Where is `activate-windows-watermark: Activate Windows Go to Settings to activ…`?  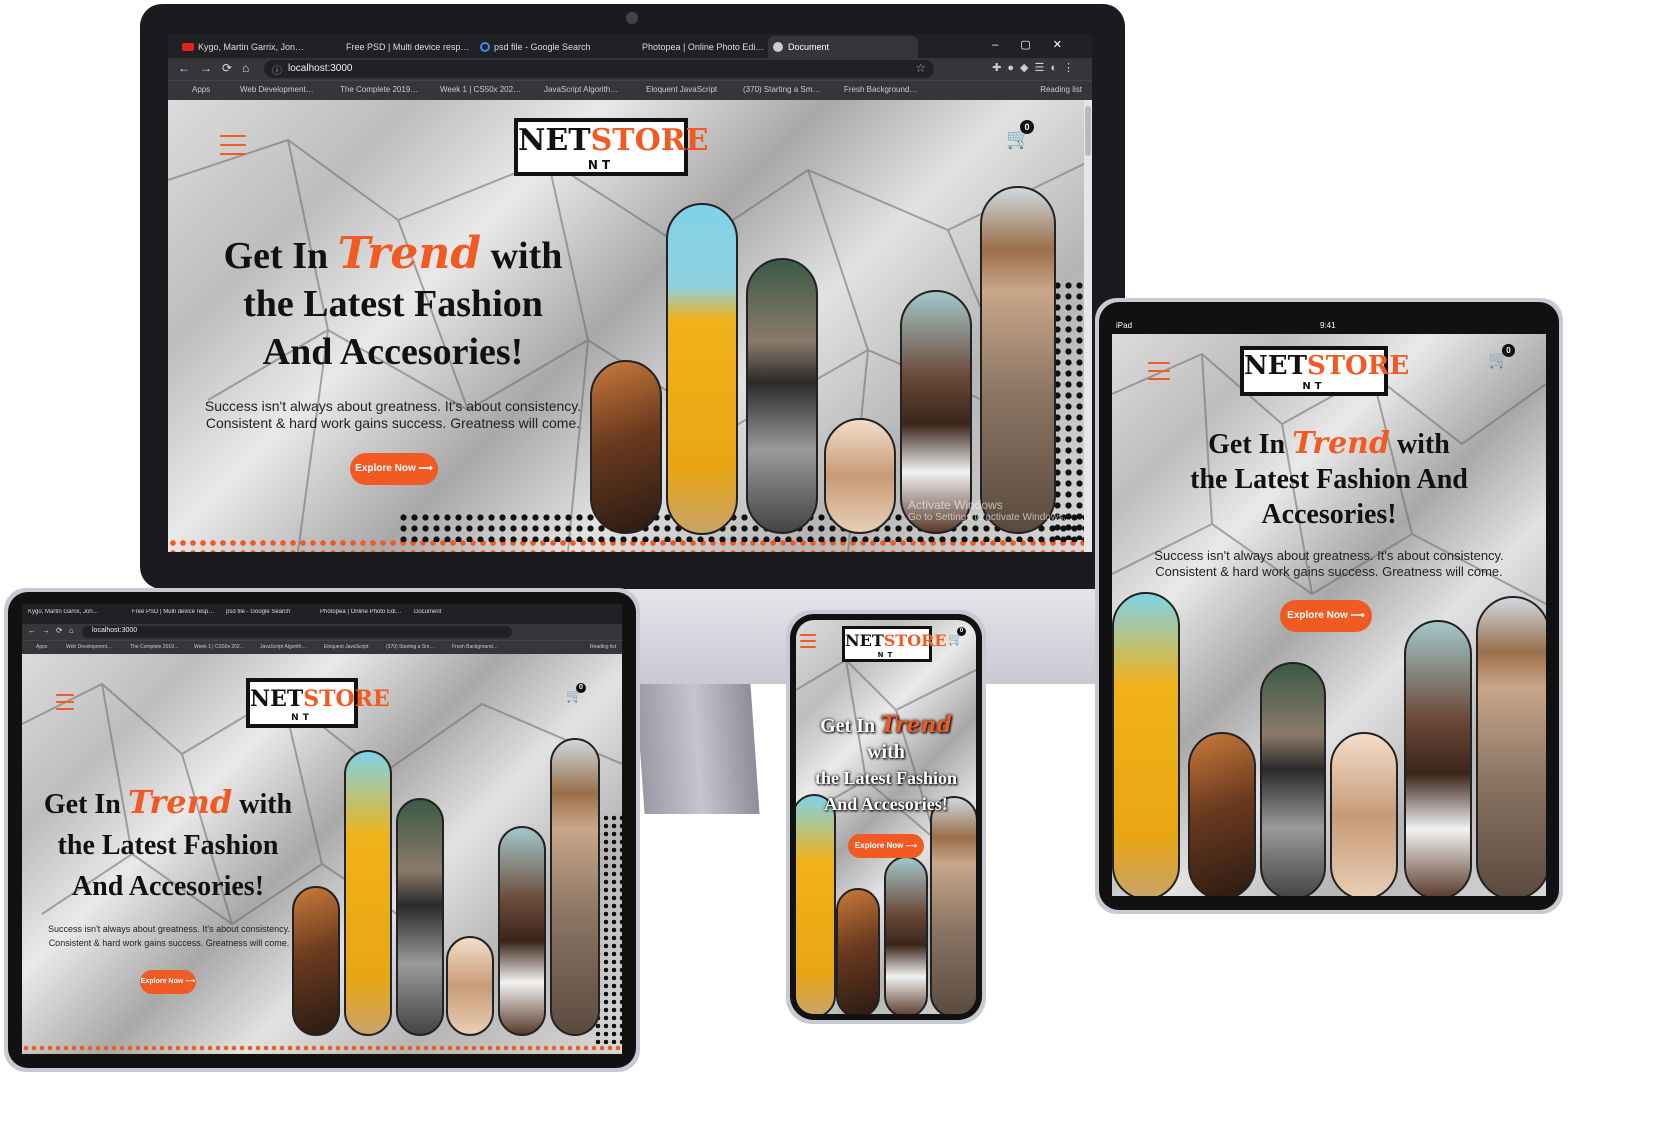
activate-windows-watermark: Activate Windows Go to Settings to activ… is located at coordinates (987, 510).